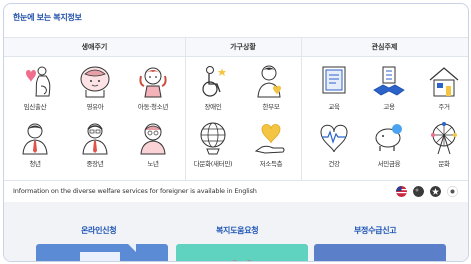  I want to click on category-label: 다문화(새터민), so click(213, 164).